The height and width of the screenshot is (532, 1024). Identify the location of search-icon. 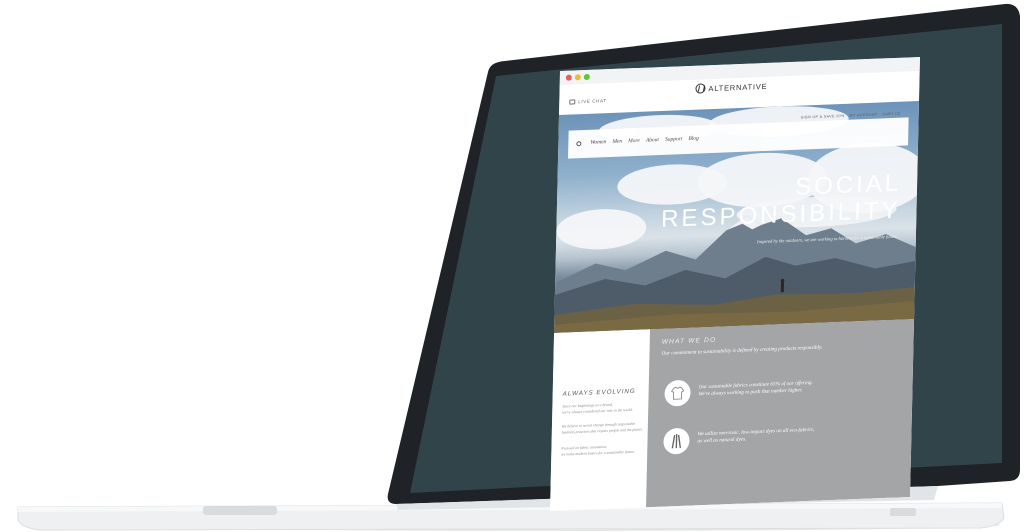
(579, 144).